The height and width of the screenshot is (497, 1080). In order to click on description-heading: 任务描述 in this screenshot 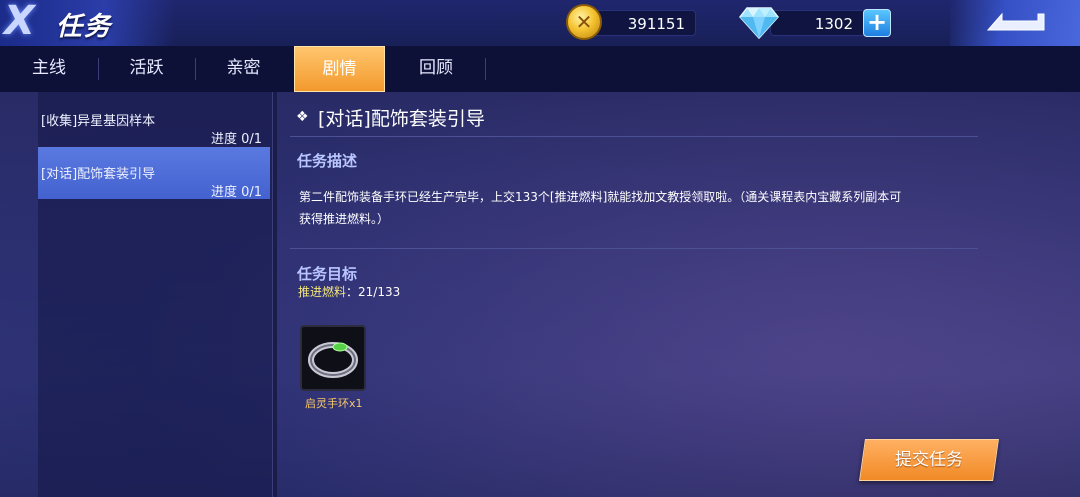, I will do `click(327, 161)`.